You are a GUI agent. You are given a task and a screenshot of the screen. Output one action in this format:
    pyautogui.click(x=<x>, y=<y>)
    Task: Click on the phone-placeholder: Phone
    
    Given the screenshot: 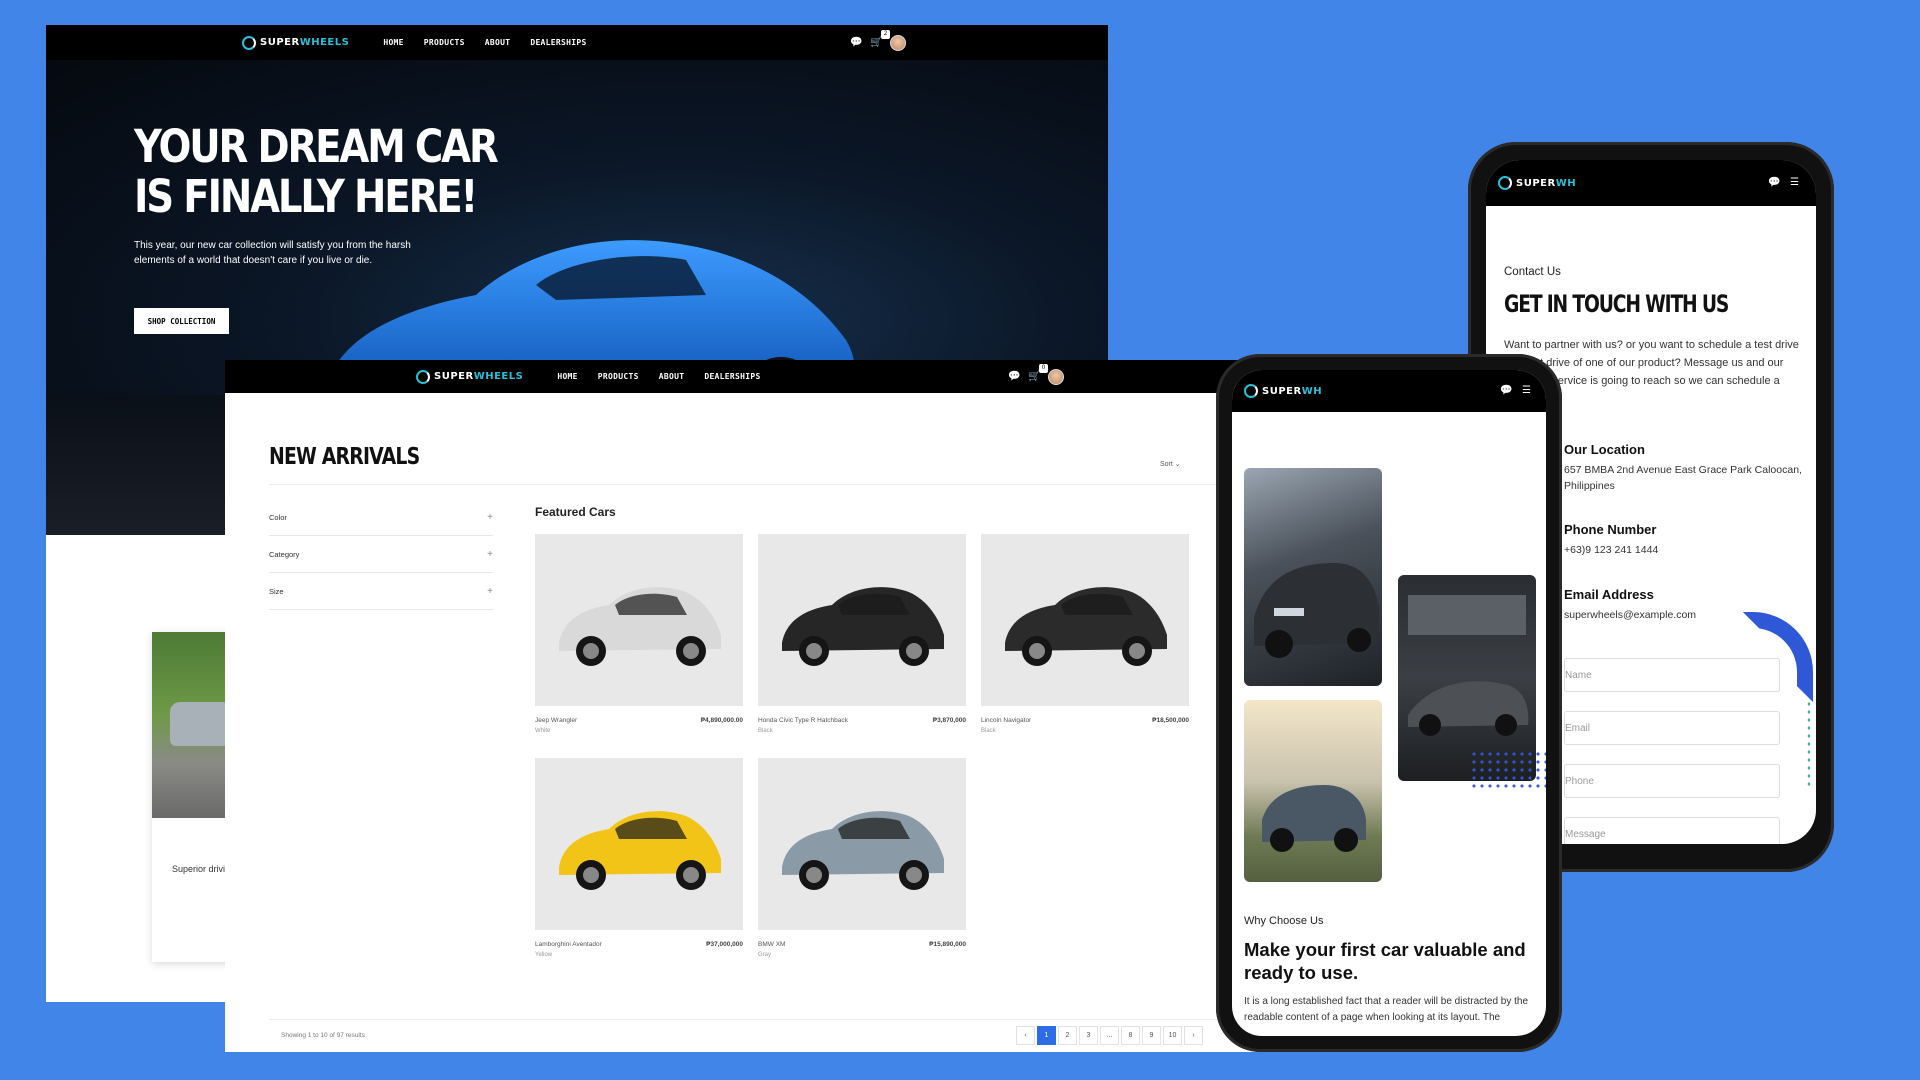 What is the action you would take?
    pyautogui.click(x=1579, y=781)
    